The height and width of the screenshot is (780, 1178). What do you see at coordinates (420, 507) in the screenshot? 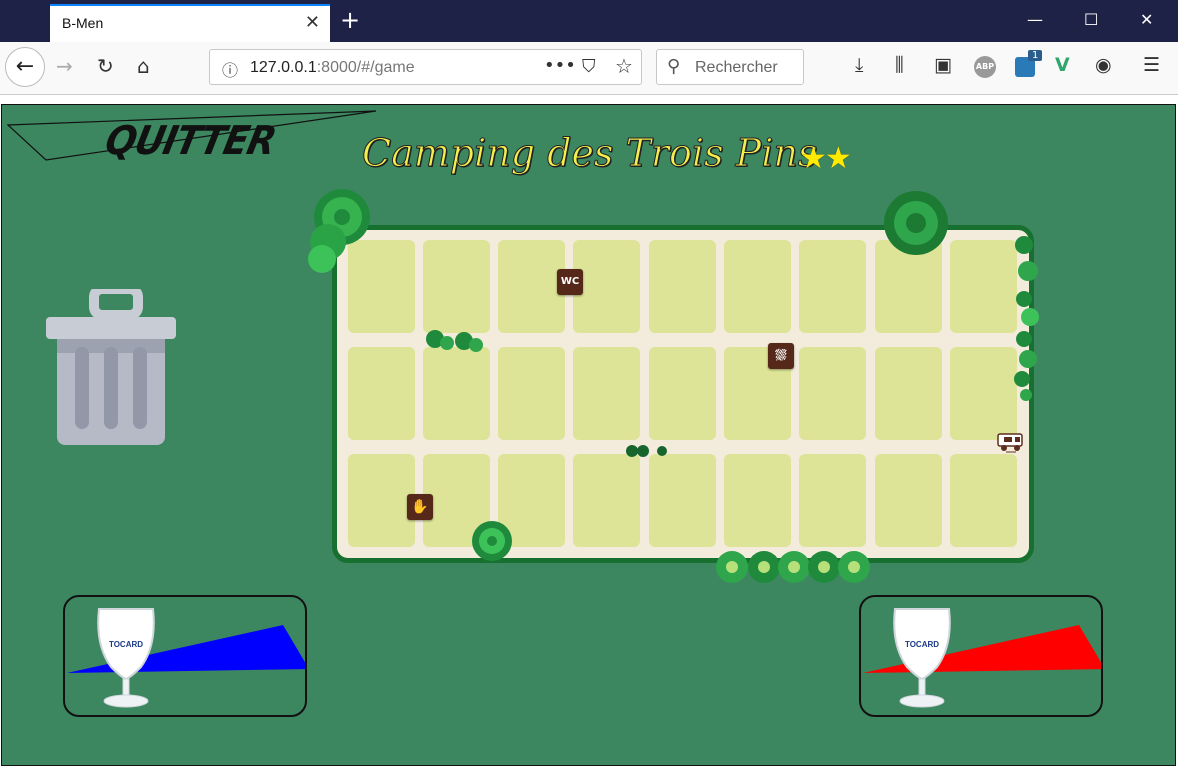
I see `washing-marker-icon: ✋` at bounding box center [420, 507].